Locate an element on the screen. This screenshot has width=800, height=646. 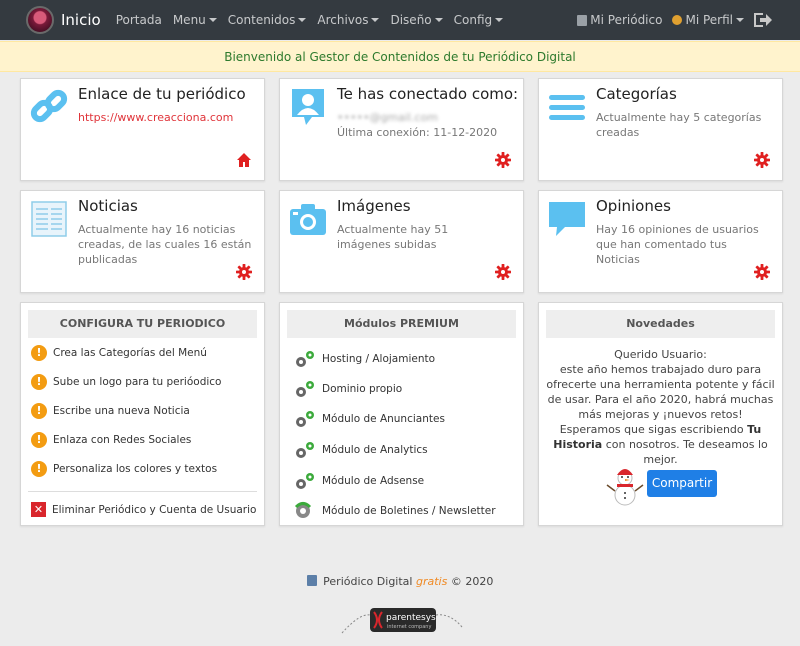
nav-item-label: Portada is located at coordinates (138, 20).